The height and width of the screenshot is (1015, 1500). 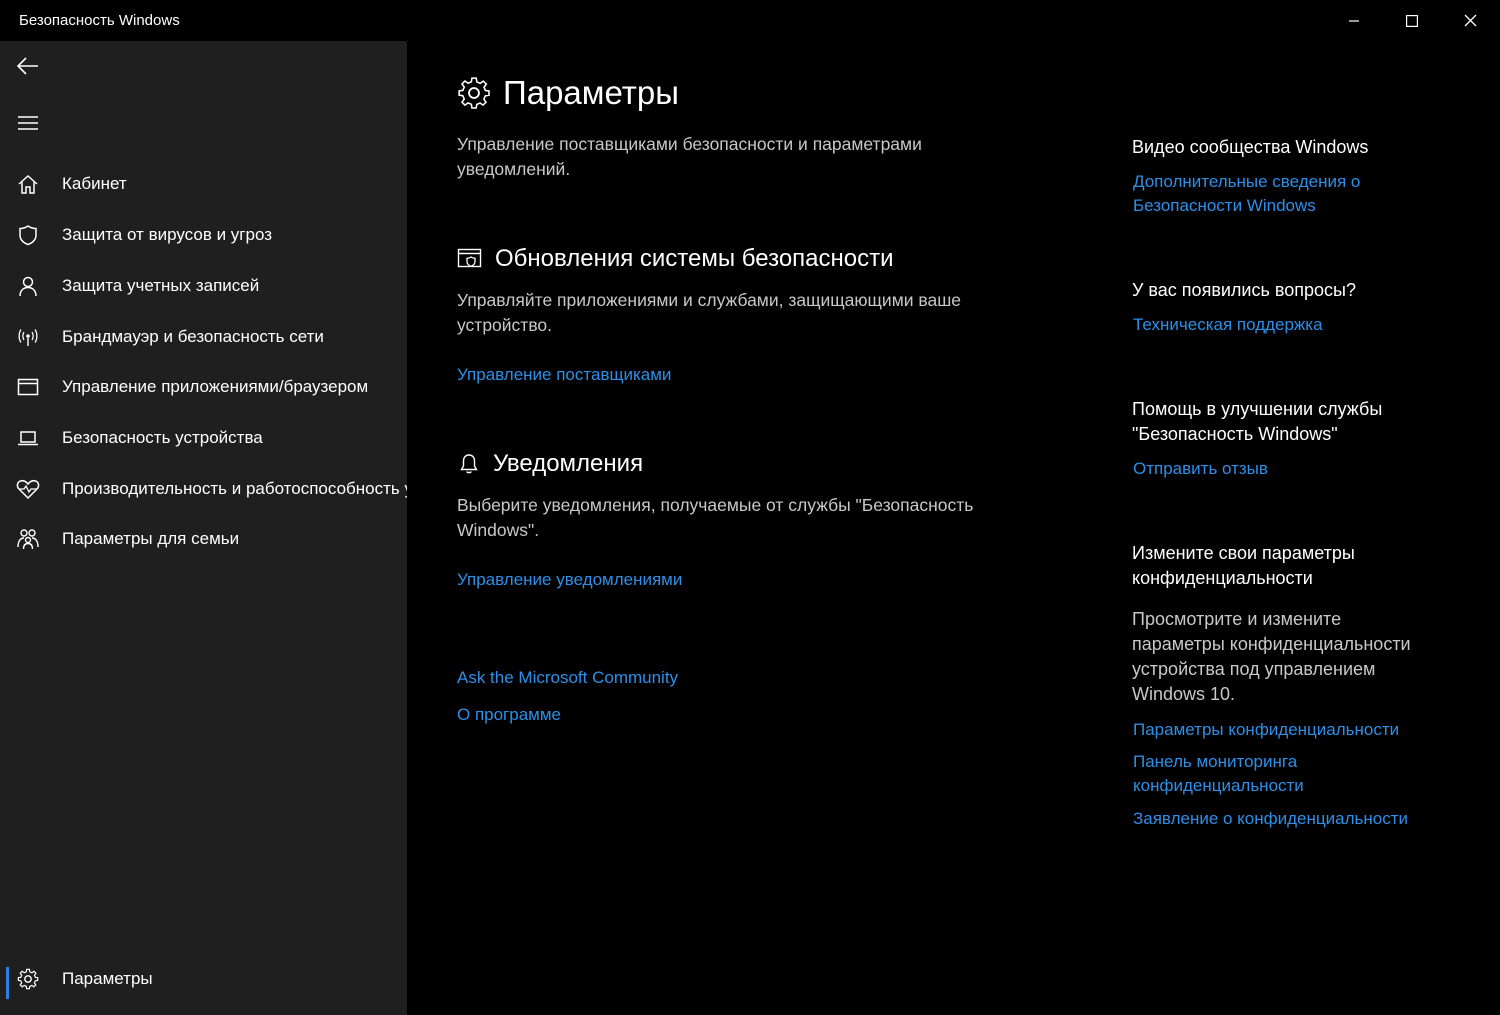 I want to click on sidebar-item-device-security: Безопасность устройства, so click(x=203, y=438).